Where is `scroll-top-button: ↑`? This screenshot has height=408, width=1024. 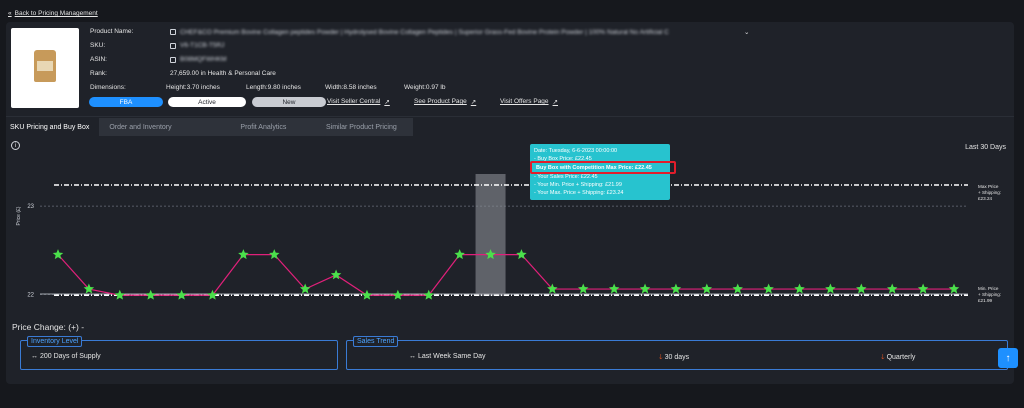
scroll-top-button: ↑ is located at coordinates (1008, 358).